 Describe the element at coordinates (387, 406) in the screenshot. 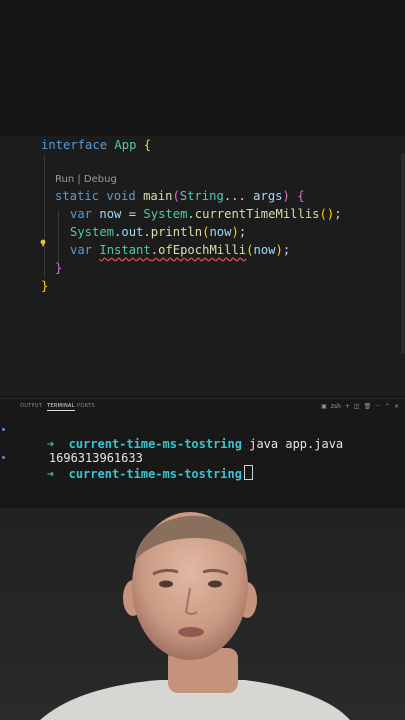

I see `maximize-icon: ⌃` at that location.